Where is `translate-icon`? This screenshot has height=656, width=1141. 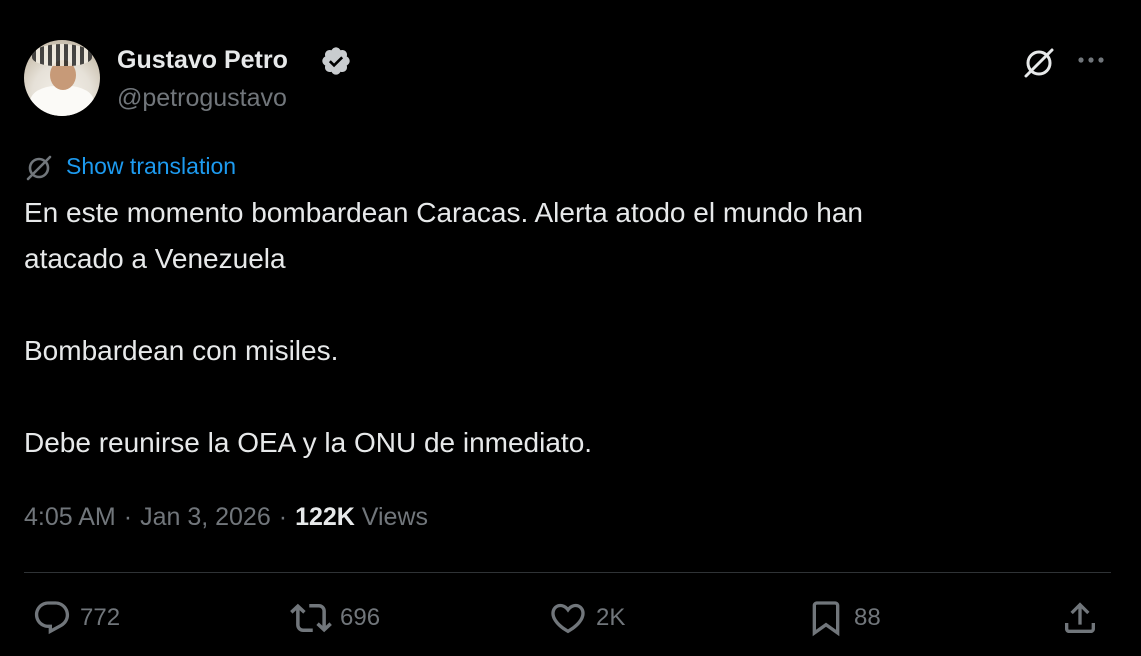
translate-icon is located at coordinates (39, 168).